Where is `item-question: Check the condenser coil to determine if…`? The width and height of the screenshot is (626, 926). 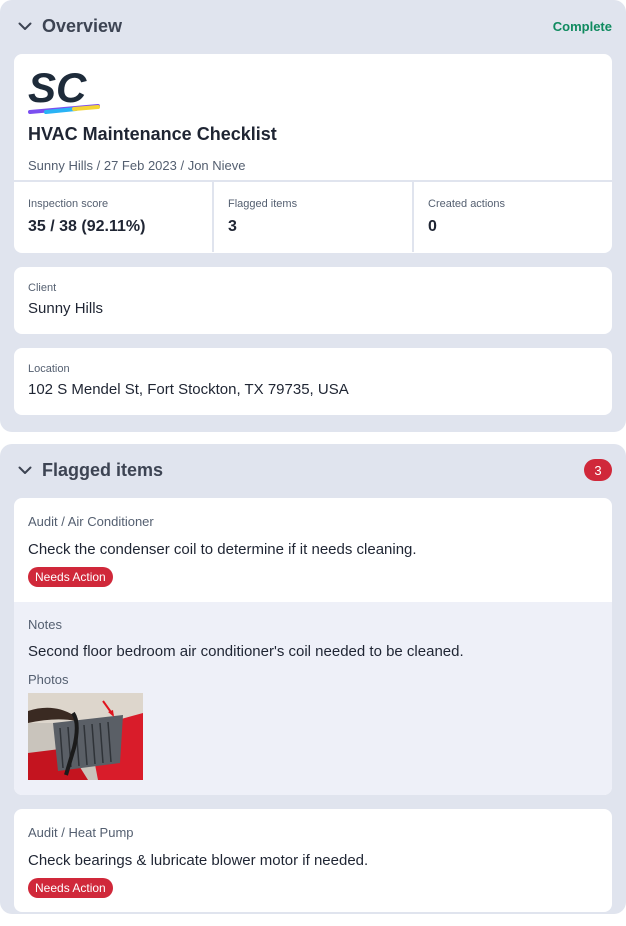 item-question: Check the condenser coil to determine if… is located at coordinates (222, 549).